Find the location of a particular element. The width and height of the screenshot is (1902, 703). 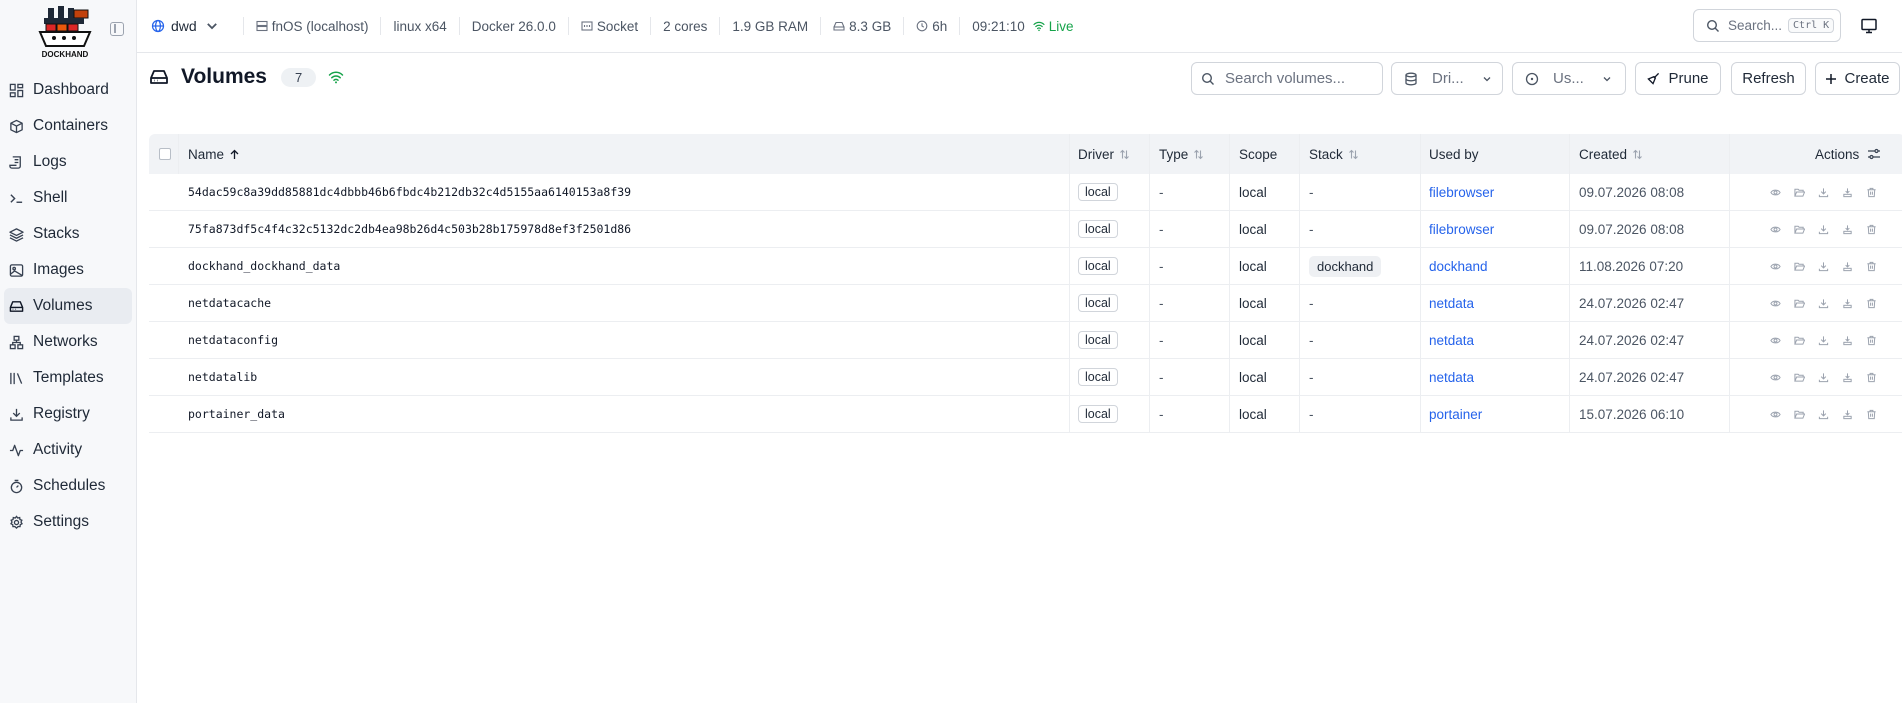

used-by-link: dockhand is located at coordinates (1458, 266).